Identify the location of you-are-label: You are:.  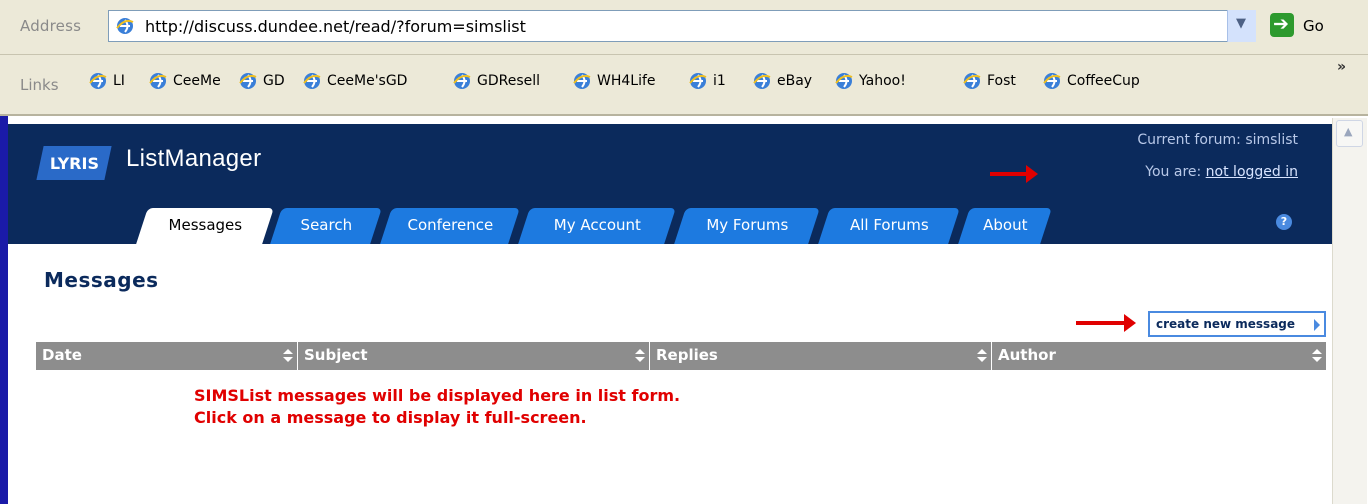
(1175, 172).